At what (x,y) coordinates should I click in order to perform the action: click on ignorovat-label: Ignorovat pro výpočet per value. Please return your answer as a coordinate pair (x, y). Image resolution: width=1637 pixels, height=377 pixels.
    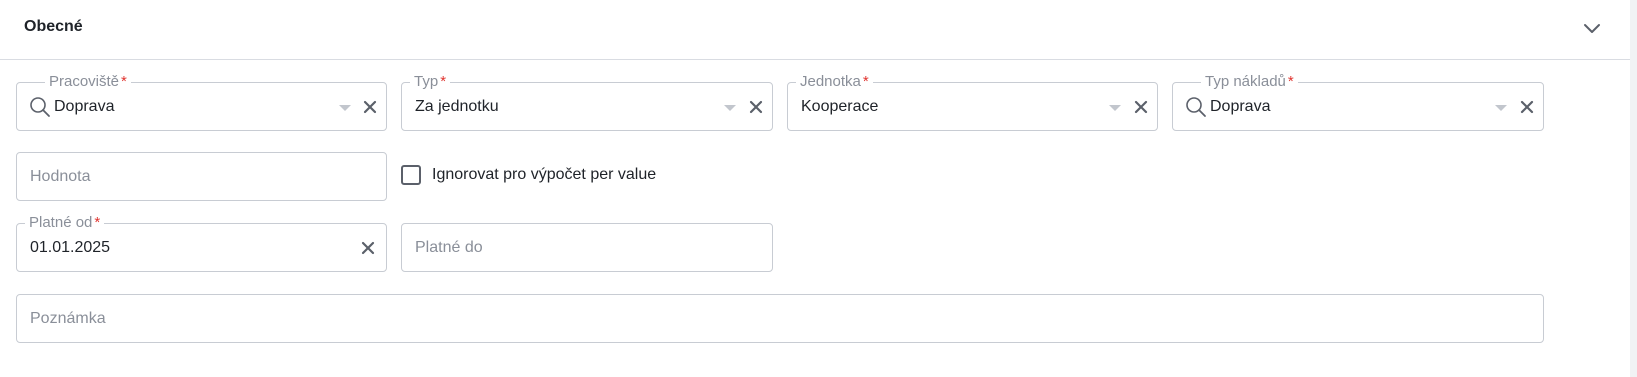
    Looking at the image, I should click on (544, 174).